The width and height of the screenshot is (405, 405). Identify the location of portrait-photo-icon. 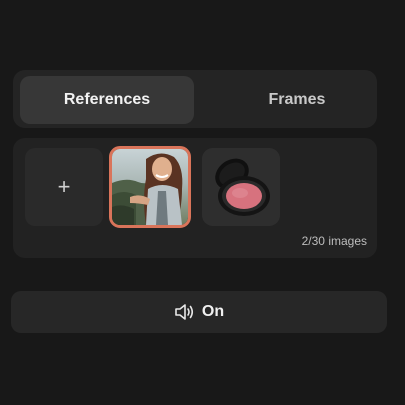
(150, 187).